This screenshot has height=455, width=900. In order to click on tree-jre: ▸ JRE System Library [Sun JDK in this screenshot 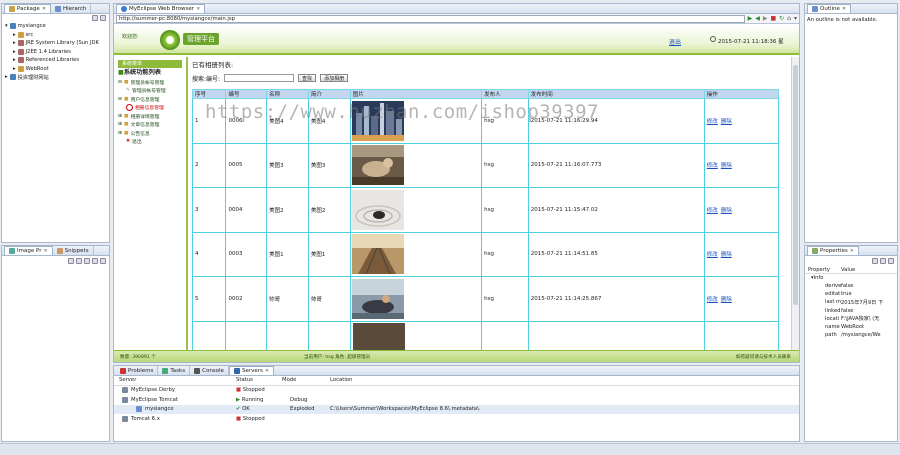, I will do `click(57, 43)`.